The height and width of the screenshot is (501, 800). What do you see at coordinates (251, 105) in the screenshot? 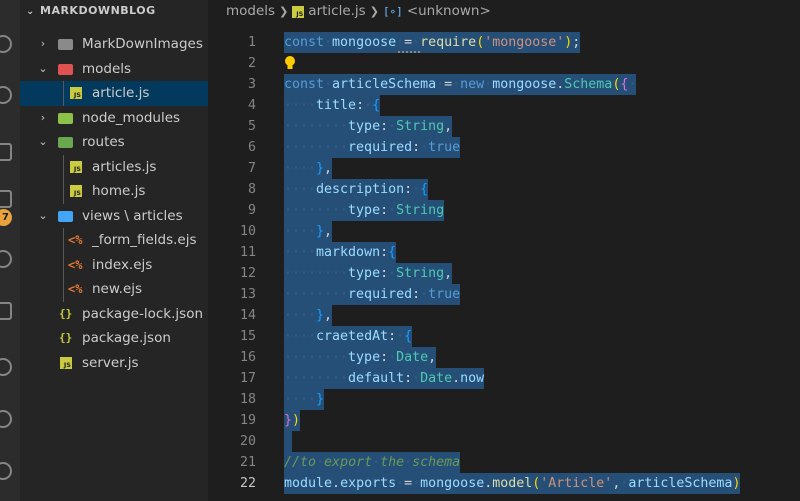
I see `line-number: 4` at bounding box center [251, 105].